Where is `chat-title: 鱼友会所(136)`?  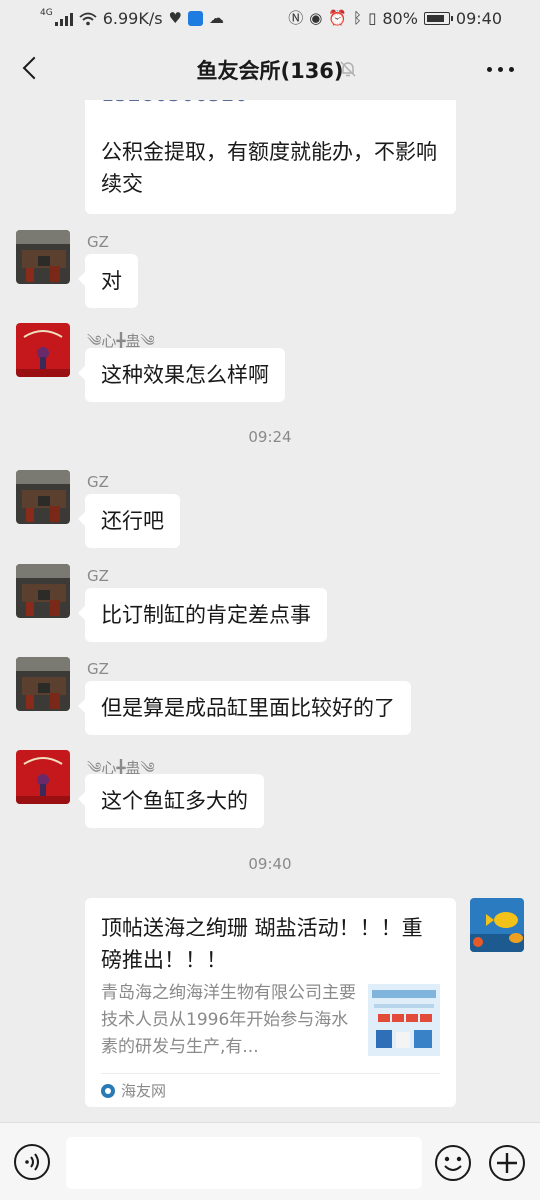
chat-title: 鱼友会所(136) is located at coordinates (270, 71).